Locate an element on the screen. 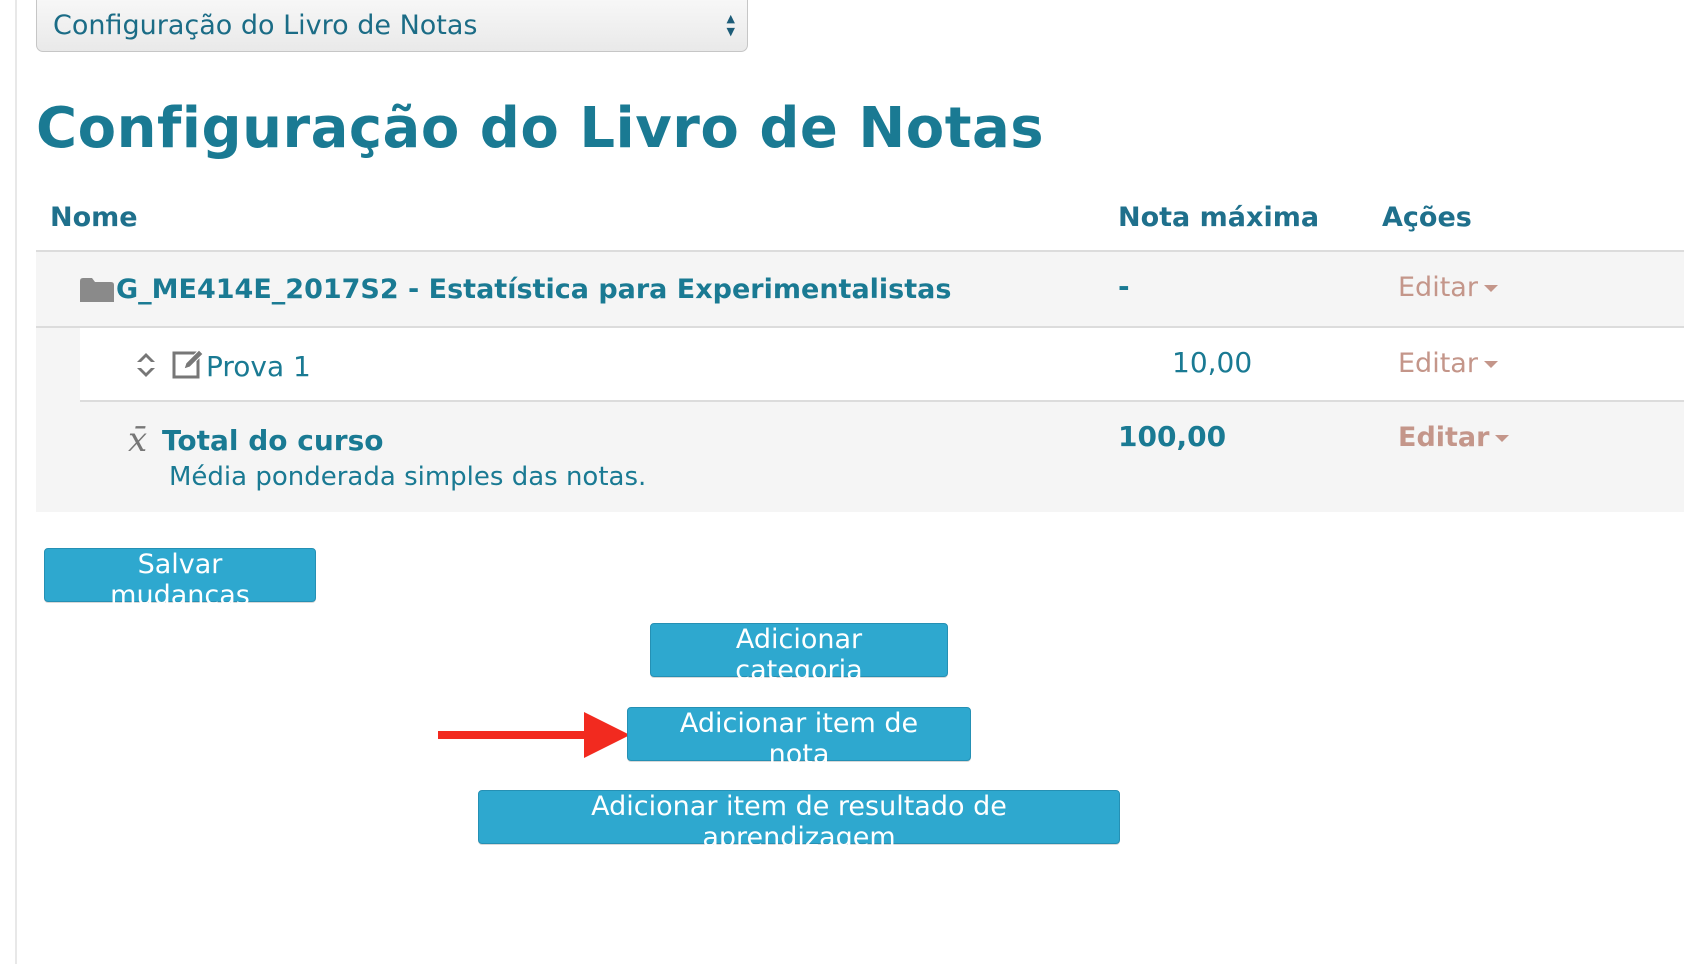 Image resolution: width=1684 pixels, height=964 pixels. select-arrows-icon: ▲ ▼ is located at coordinates (730, 25).